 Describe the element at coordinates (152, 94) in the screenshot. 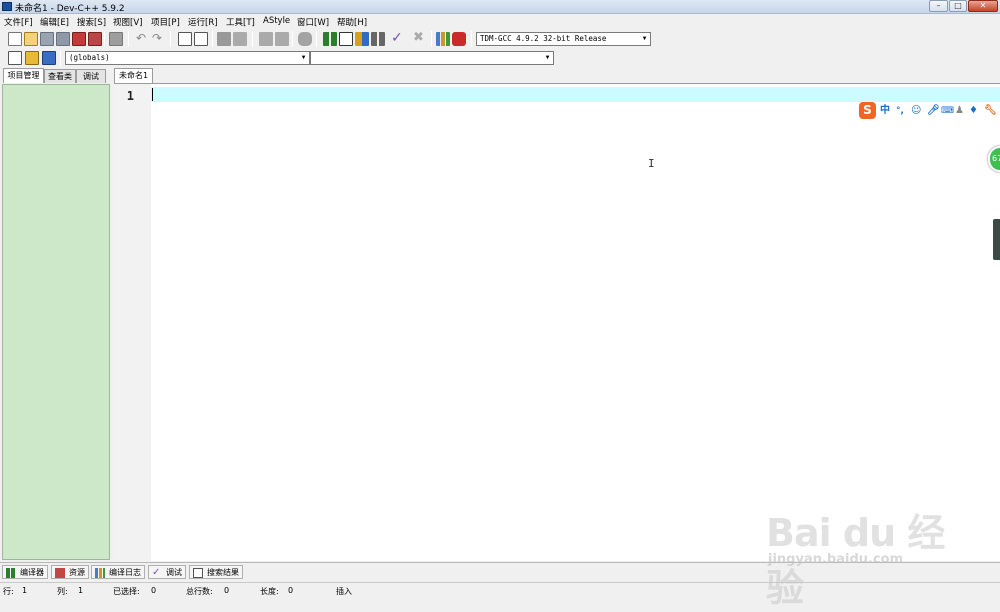

I see `text-caret` at that location.